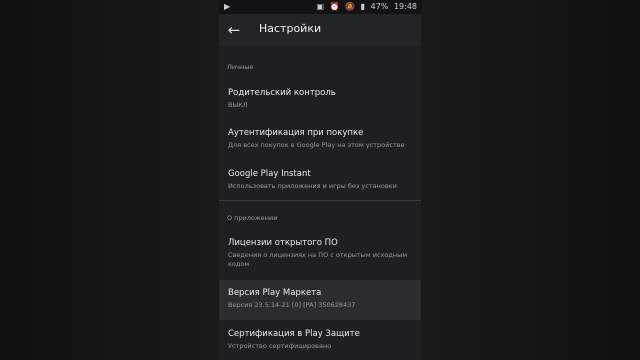 This screenshot has height=360, width=640. What do you see at coordinates (379, 6) in the screenshot?
I see `battery-percent: 47%` at bounding box center [379, 6].